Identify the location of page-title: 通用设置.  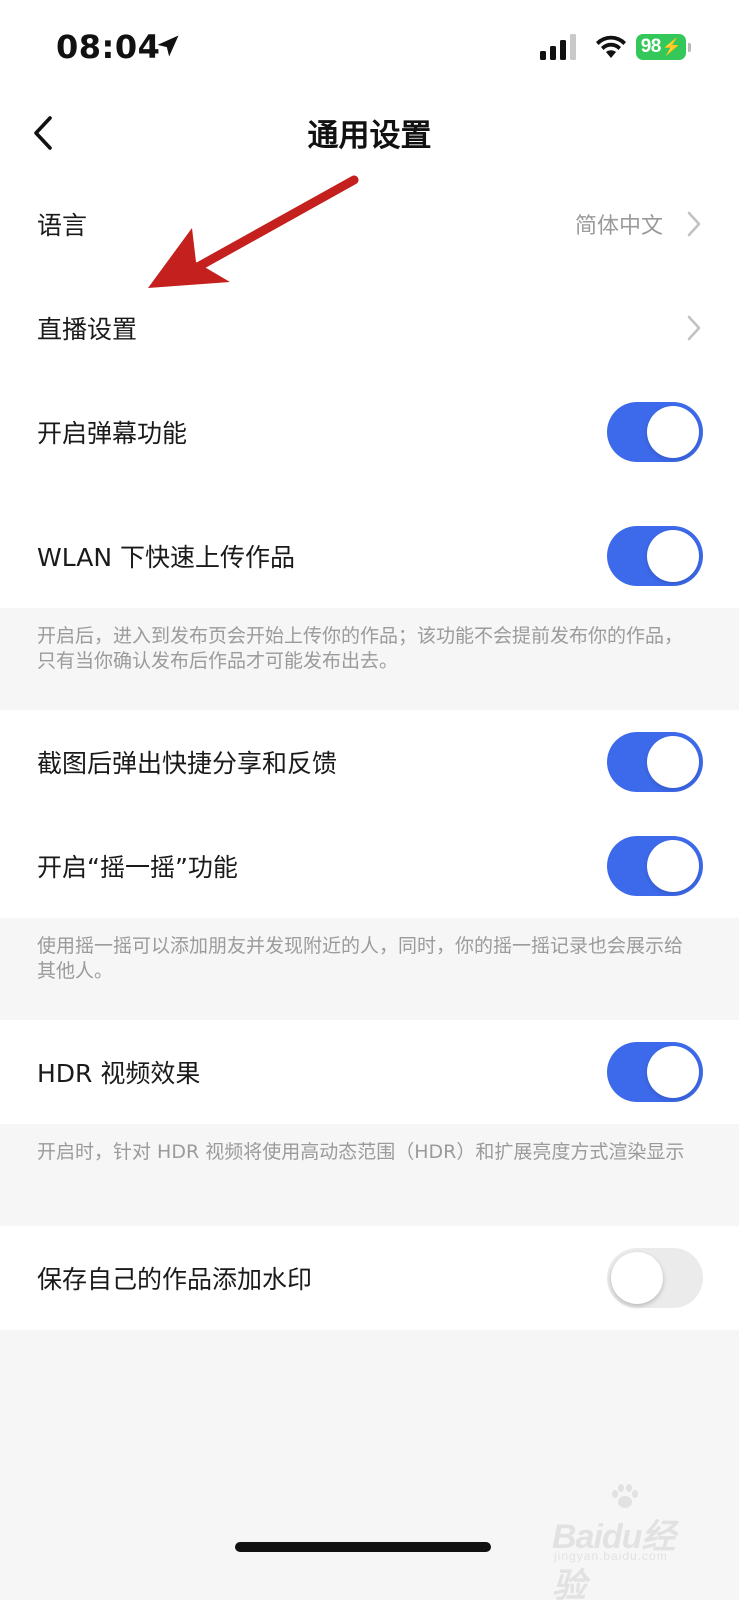
(369, 136).